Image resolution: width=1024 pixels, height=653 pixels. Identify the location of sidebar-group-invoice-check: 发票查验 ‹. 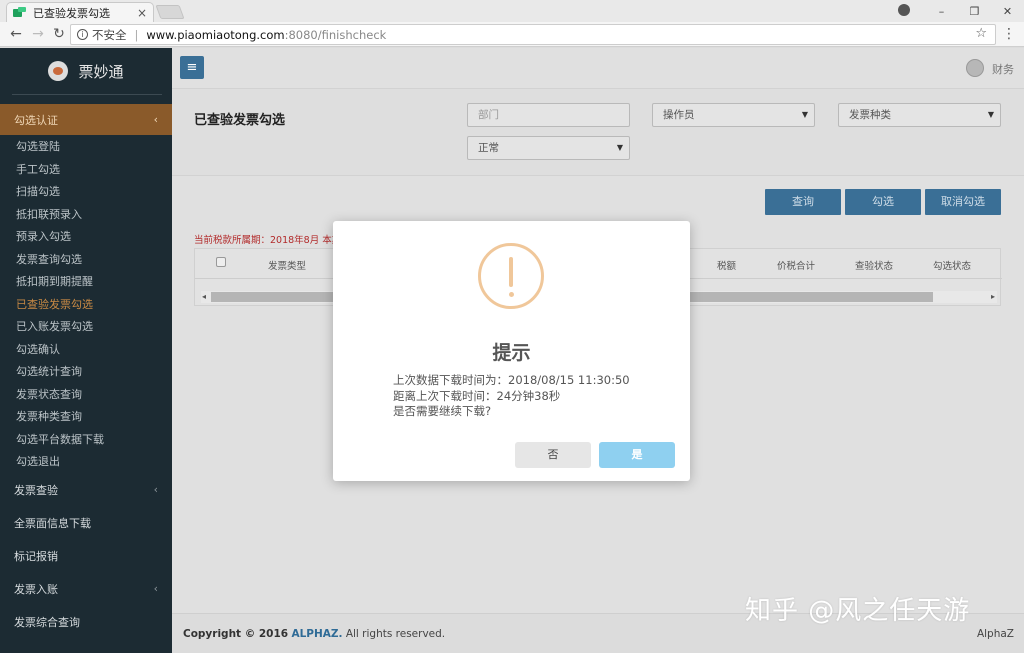
(86, 489).